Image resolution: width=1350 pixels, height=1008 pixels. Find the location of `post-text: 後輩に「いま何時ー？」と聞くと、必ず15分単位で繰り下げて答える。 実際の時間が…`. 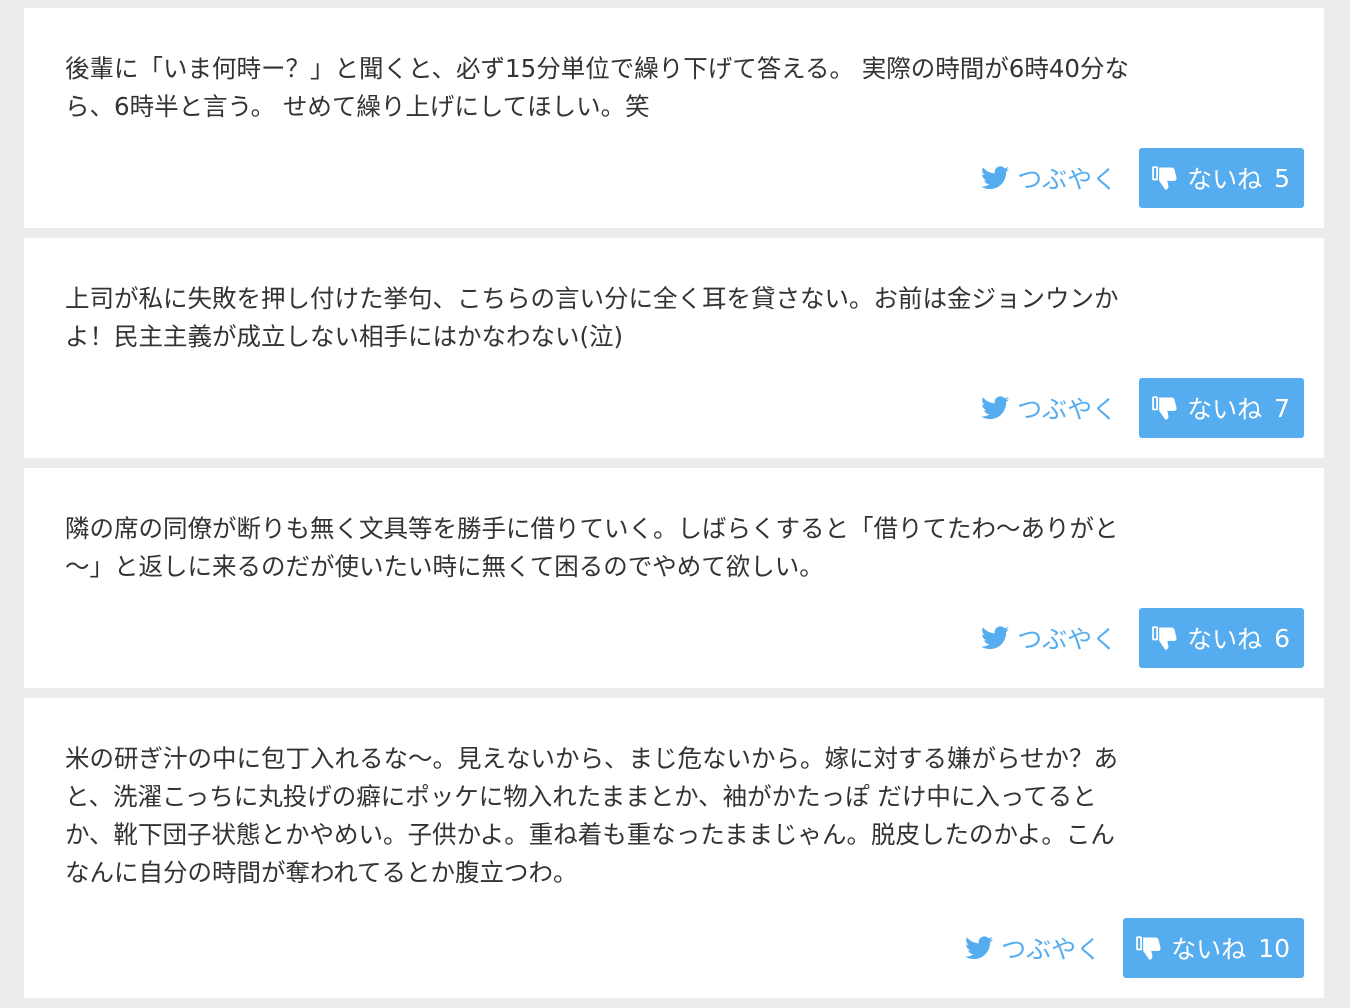

post-text: 後輩に「いま何時ー？」と聞くと、必ず15分単位で繰り下げて答える。 実際の時間が… is located at coordinates (597, 87).